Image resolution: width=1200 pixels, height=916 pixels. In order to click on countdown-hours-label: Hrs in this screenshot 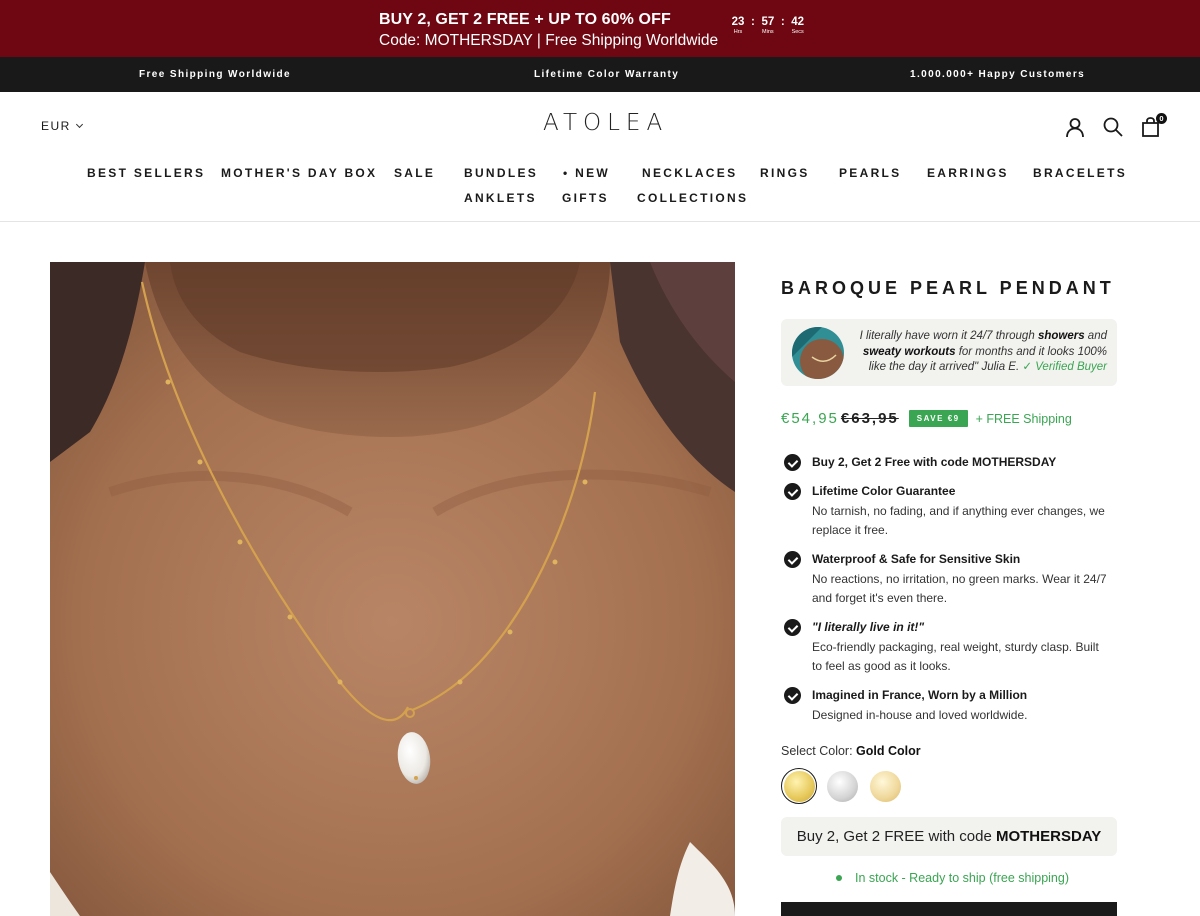, I will do `click(738, 32)`.